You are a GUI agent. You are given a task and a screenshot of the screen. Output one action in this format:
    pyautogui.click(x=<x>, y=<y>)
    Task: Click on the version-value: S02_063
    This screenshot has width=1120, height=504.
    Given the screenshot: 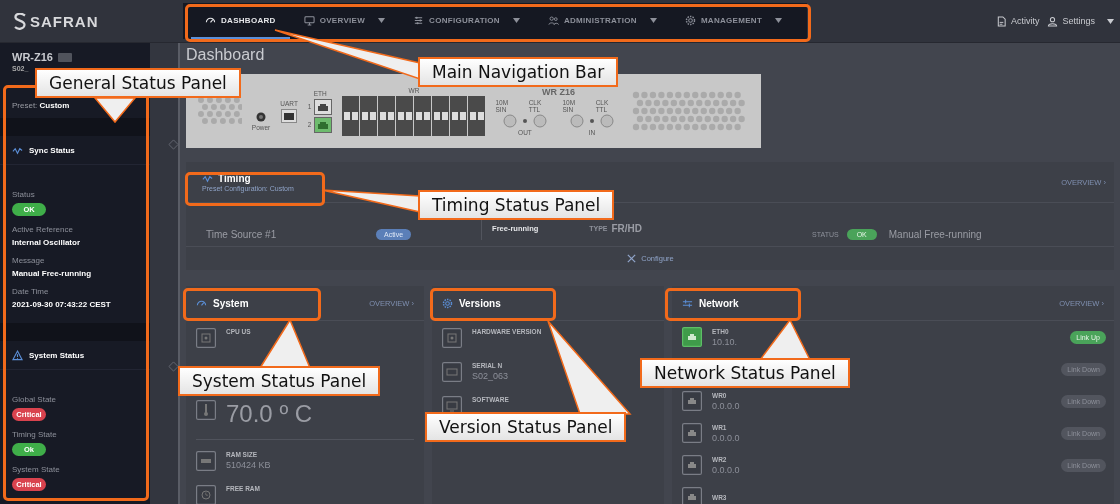 What is the action you would take?
    pyautogui.click(x=490, y=376)
    